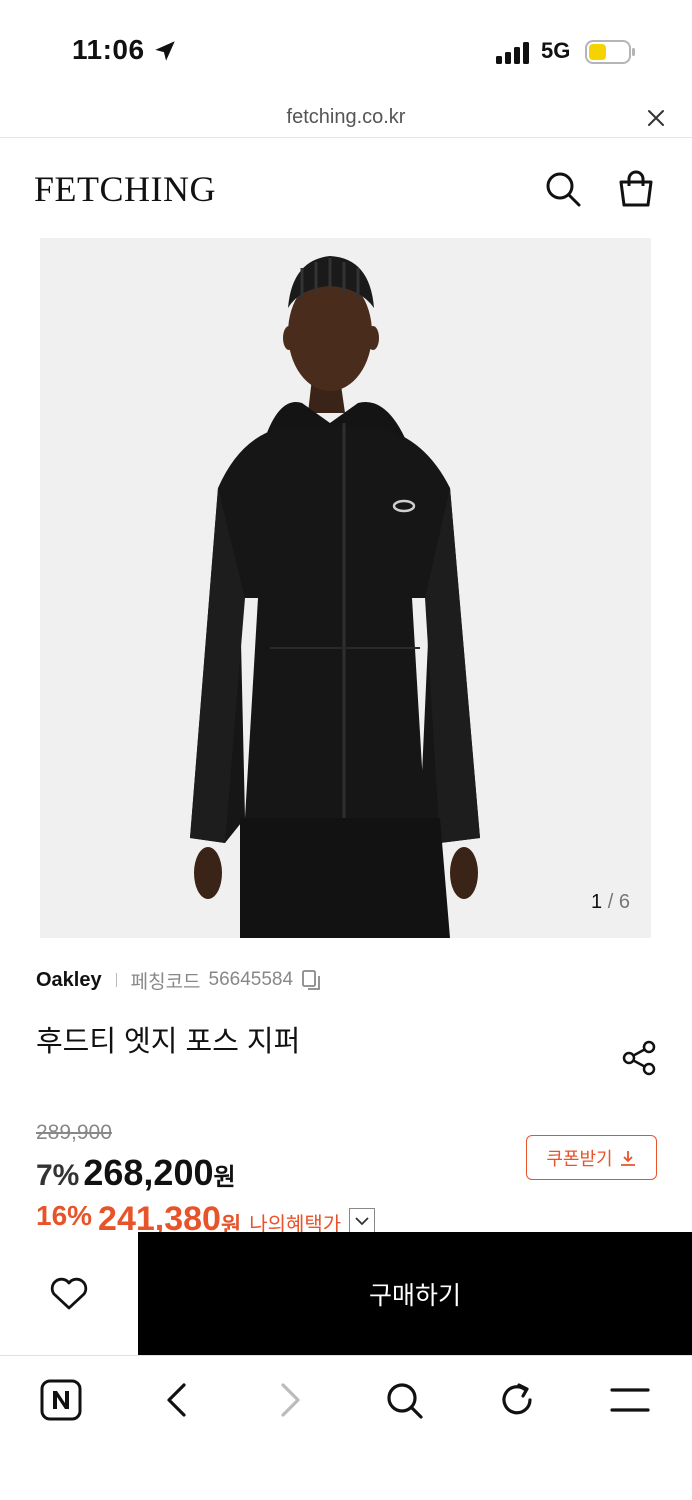 The height and width of the screenshot is (1500, 692). I want to click on heart-icon, so click(69, 1293).